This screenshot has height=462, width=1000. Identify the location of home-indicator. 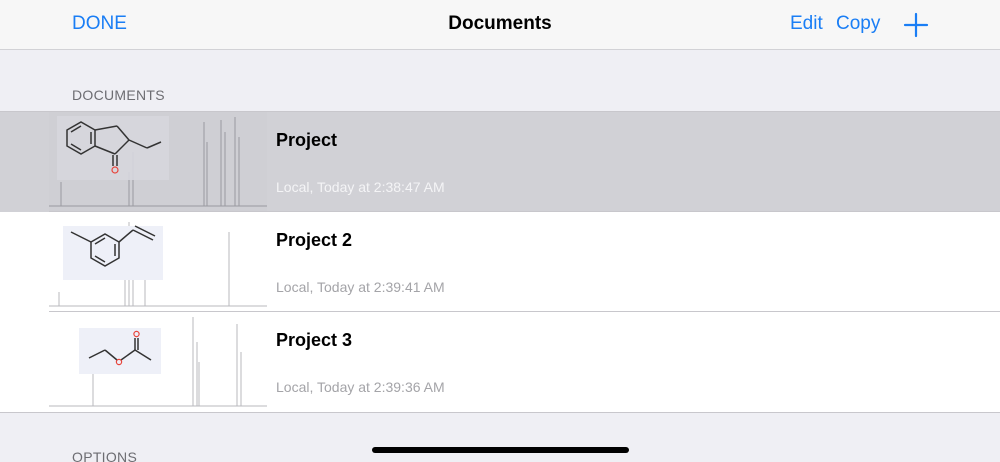
(500, 450).